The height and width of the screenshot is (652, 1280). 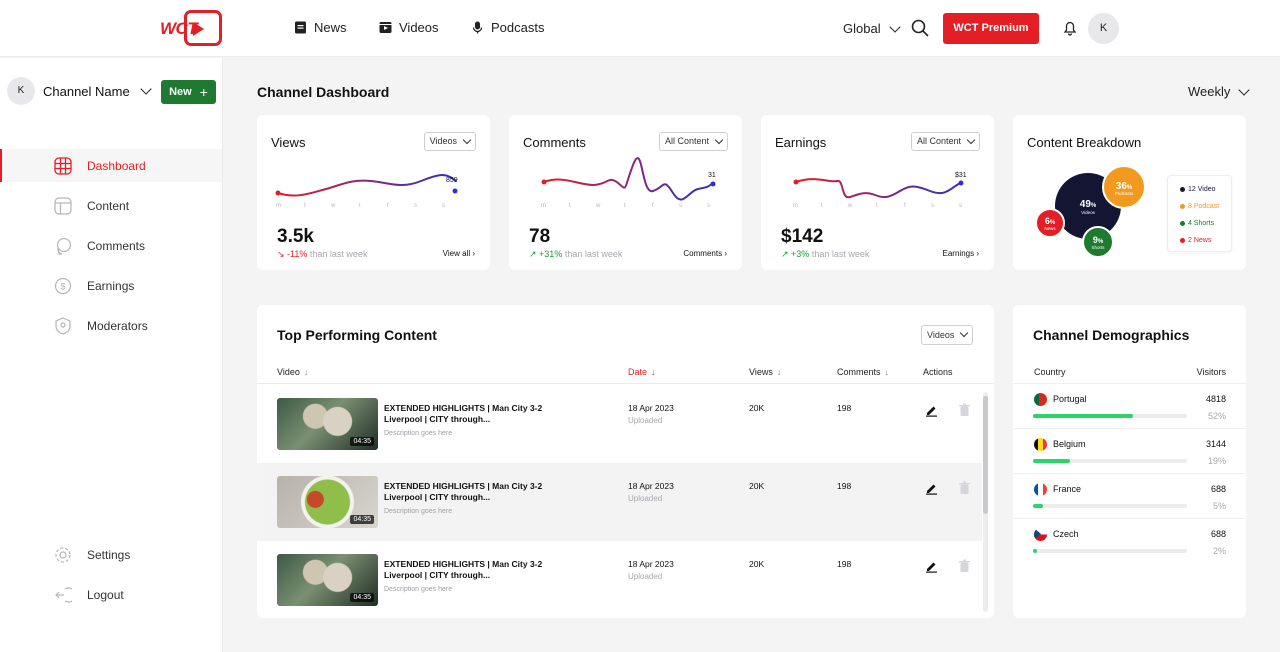 I want to click on column-header-actions: Actions, so click(x=938, y=372).